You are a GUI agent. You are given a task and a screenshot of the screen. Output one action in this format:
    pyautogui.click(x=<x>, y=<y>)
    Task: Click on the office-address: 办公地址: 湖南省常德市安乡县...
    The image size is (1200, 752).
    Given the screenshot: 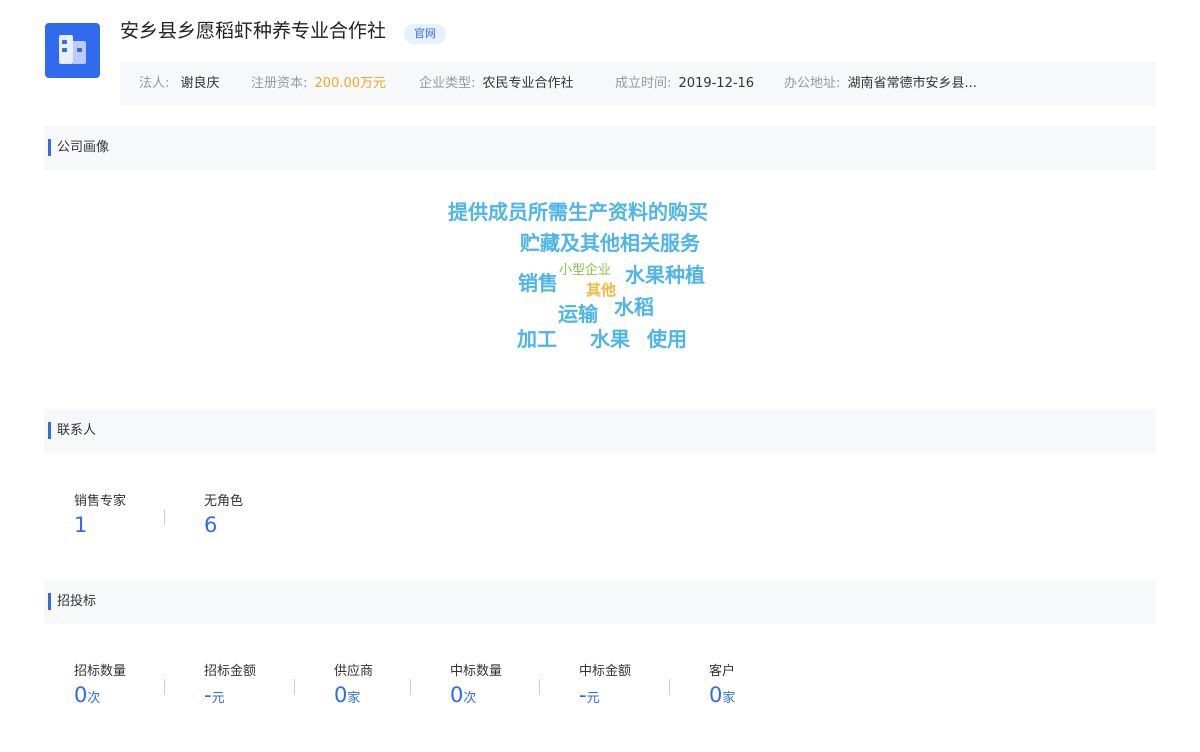 What is the action you would take?
    pyautogui.click(x=880, y=83)
    